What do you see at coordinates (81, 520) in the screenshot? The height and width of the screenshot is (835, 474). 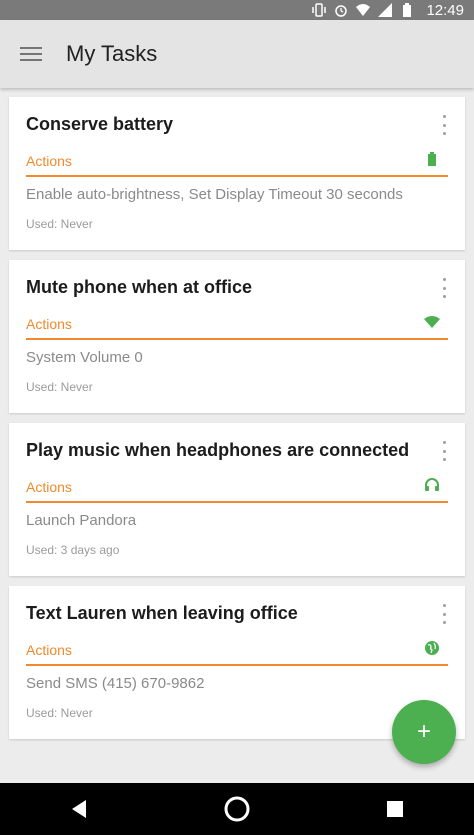 I see `action-detail: Launch Pandora` at bounding box center [81, 520].